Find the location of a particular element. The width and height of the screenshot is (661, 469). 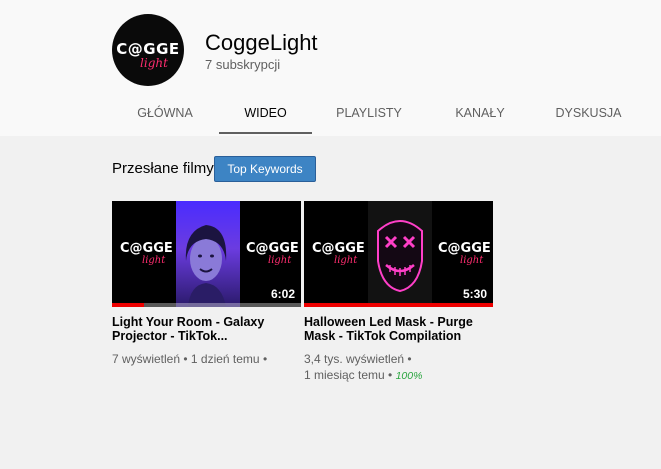

like-percentage: 100% is located at coordinates (409, 376).